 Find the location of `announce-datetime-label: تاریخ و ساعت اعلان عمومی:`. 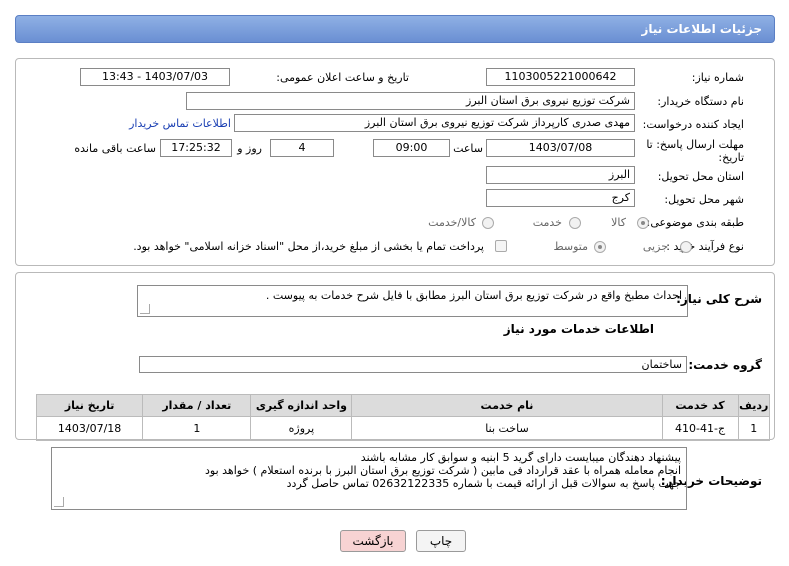

announce-datetime-label: تاریخ و ساعت اعلان عمومی: is located at coordinates (342, 77).